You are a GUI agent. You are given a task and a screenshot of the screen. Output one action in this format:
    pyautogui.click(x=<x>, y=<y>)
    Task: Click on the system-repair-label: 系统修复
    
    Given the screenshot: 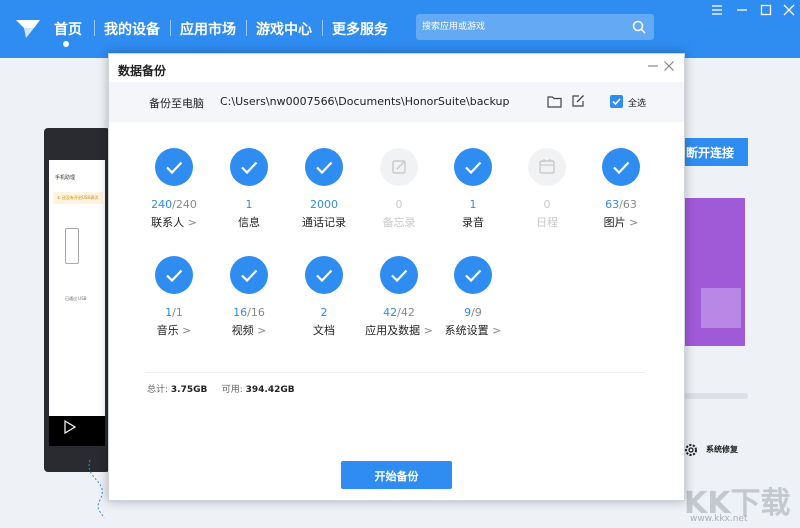 What is the action you would take?
    pyautogui.click(x=722, y=449)
    